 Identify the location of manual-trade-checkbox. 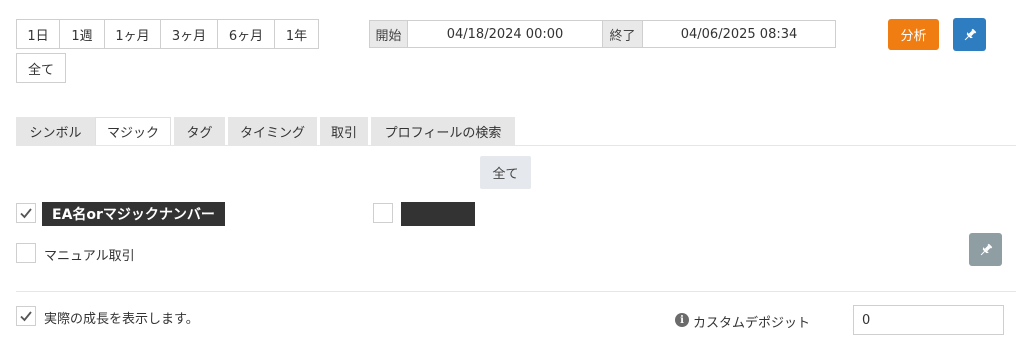
(26, 253).